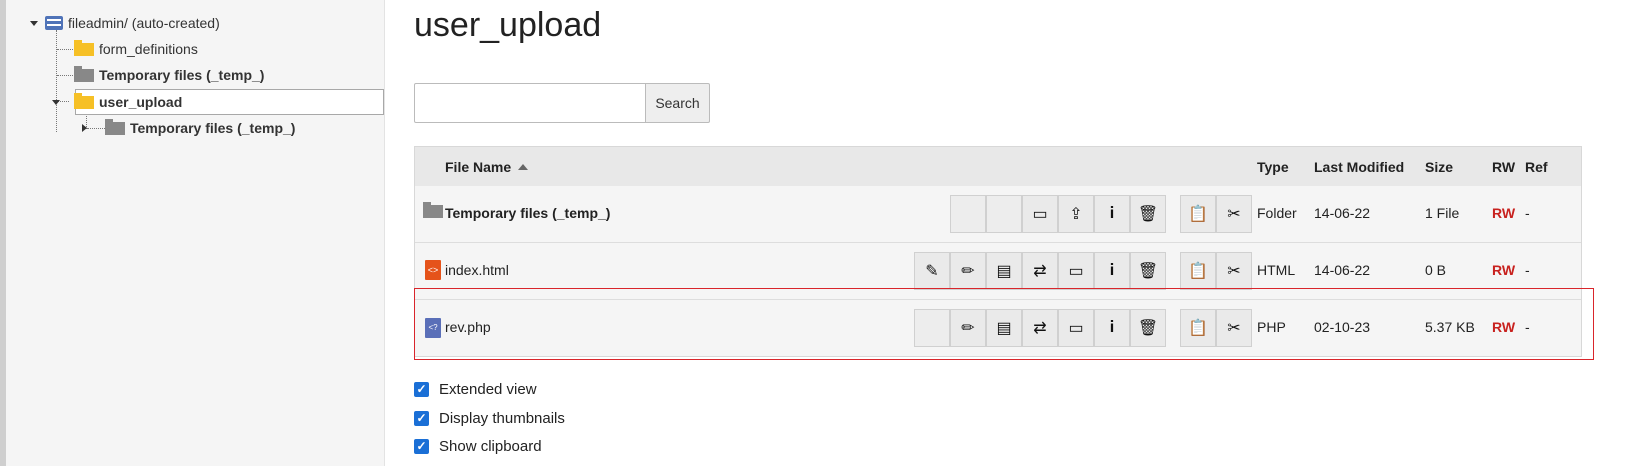 The image size is (1635, 466). What do you see at coordinates (1276, 270) in the screenshot?
I see `file-type: HTML` at bounding box center [1276, 270].